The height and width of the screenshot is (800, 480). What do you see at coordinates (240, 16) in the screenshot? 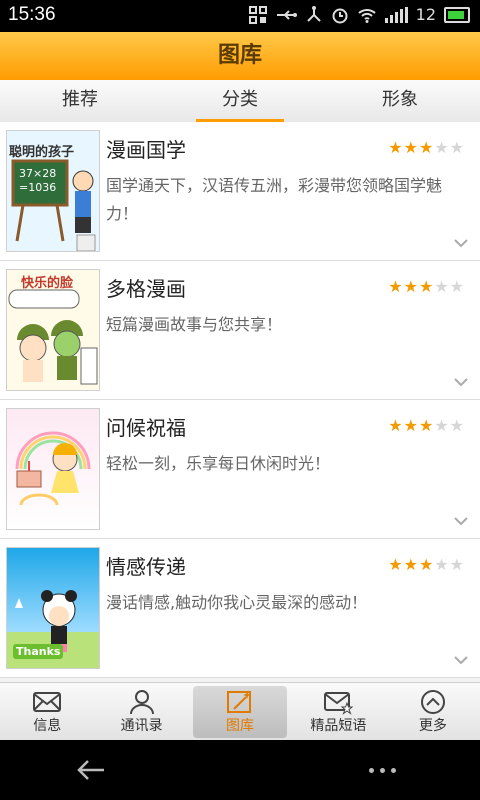
I see `status-bar: 15:36 12` at bounding box center [240, 16].